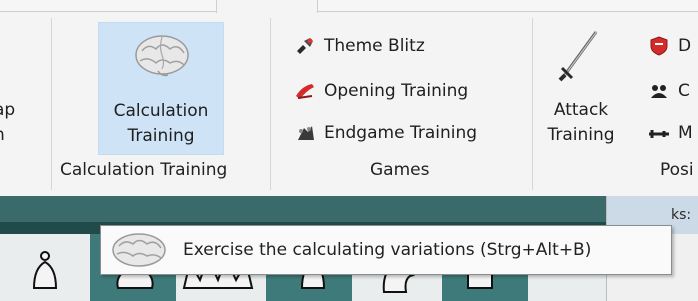 The image size is (698, 301). I want to click on partial-button-label-2: n, so click(2, 135).